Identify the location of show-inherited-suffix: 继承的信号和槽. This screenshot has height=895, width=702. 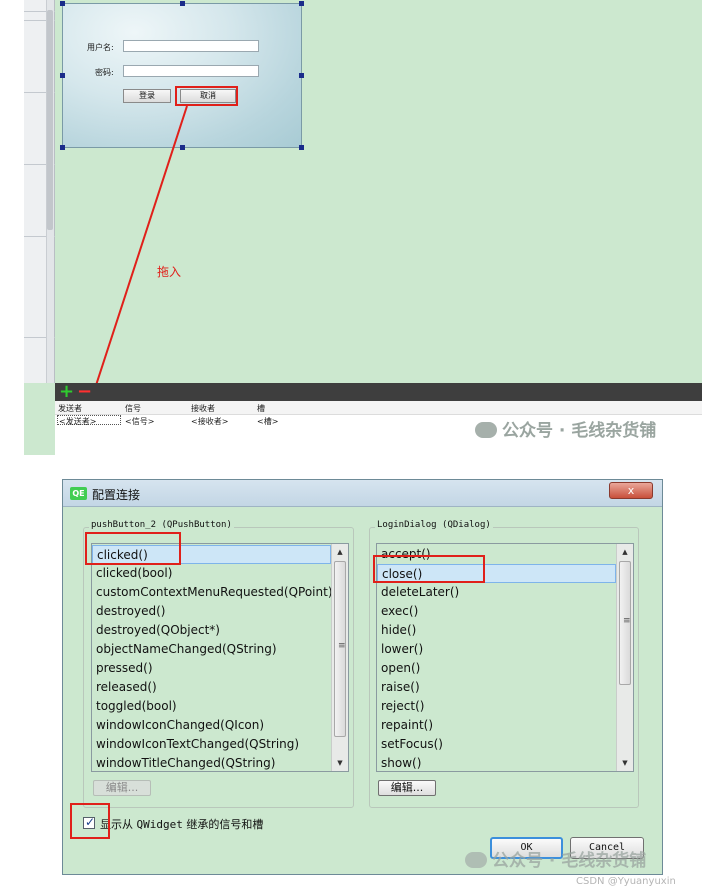
(223, 824).